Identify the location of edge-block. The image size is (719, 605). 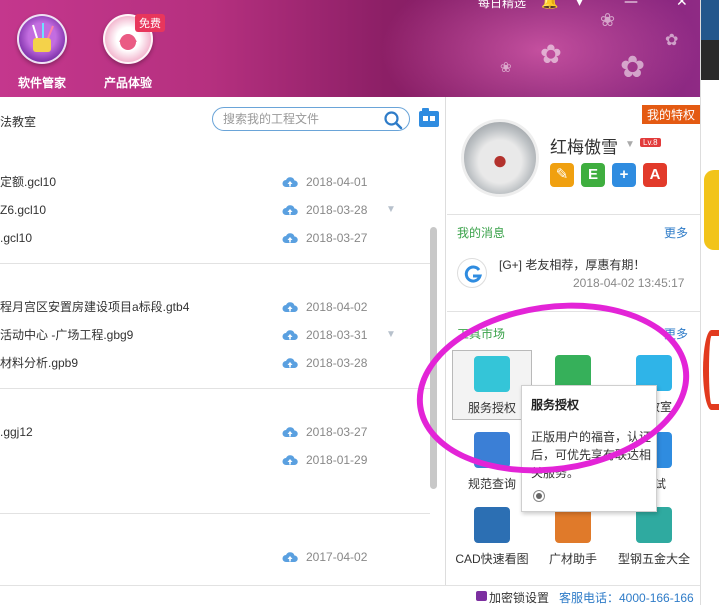
(710, 60).